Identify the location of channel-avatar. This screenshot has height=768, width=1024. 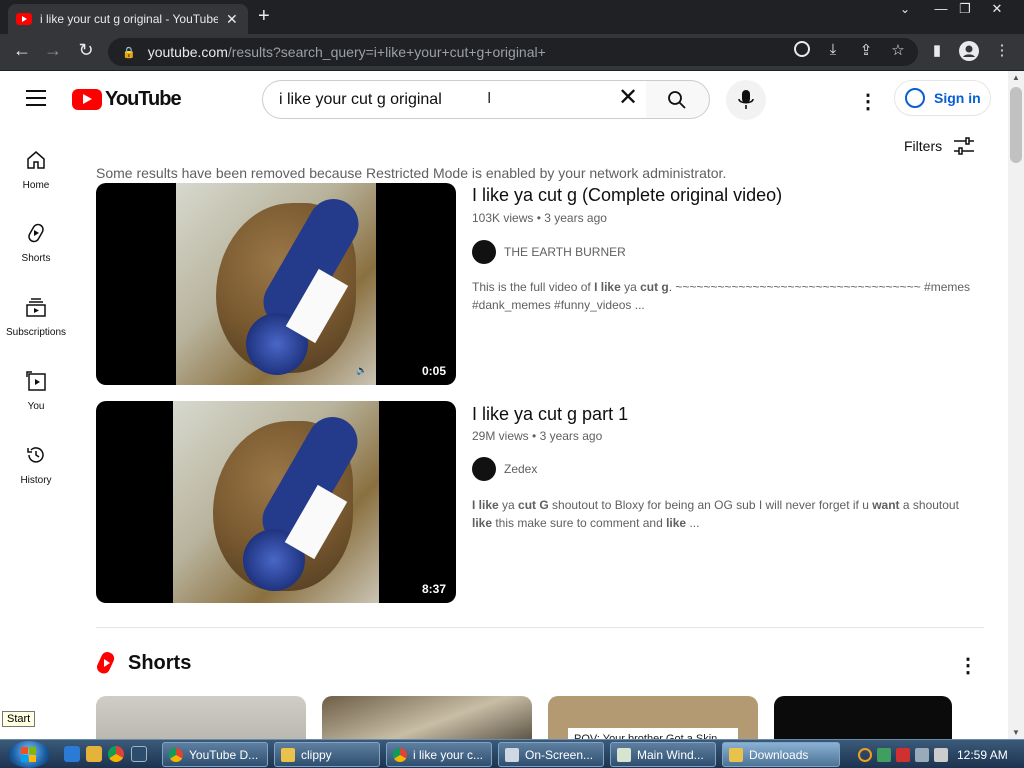
(484, 469).